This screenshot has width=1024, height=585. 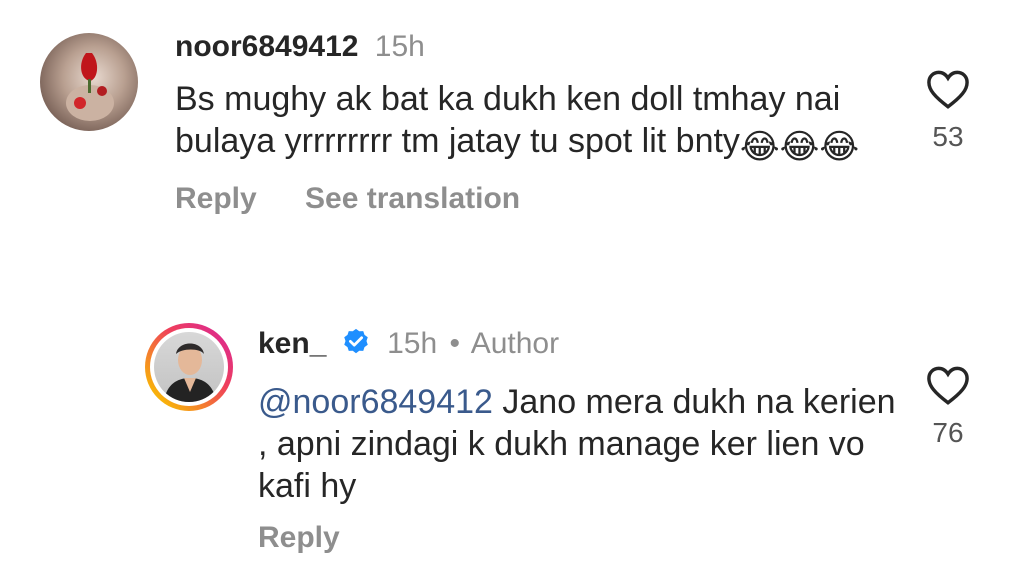 I want to click on comment-actions: Reply See translation, so click(x=535, y=199).